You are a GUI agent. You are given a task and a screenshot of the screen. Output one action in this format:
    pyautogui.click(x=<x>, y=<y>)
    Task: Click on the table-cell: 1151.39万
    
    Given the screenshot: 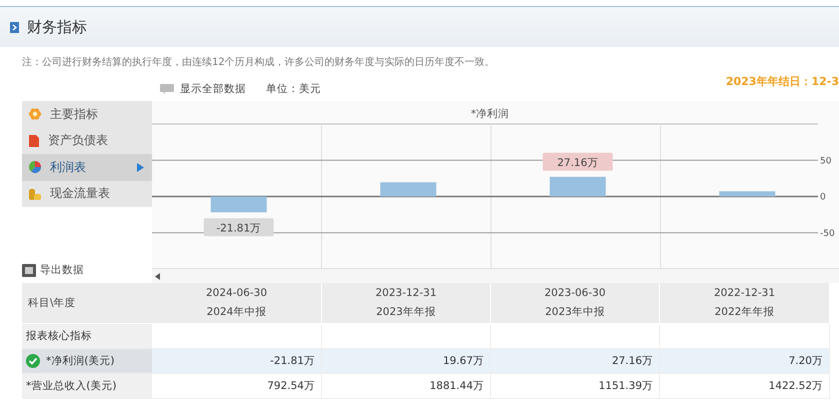 What is the action you would take?
    pyautogui.click(x=575, y=386)
    